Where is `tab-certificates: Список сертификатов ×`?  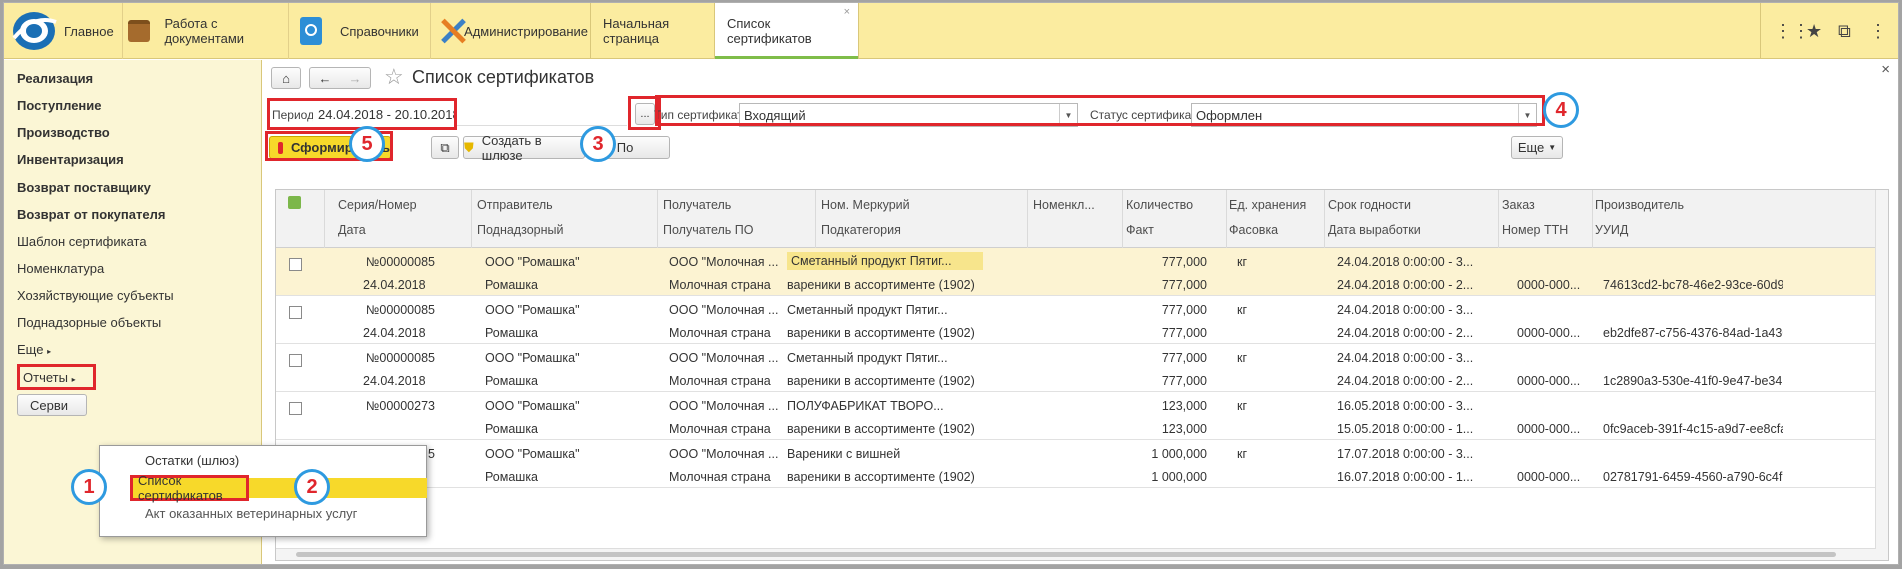 tab-certificates: Список сертификатов × is located at coordinates (786, 31).